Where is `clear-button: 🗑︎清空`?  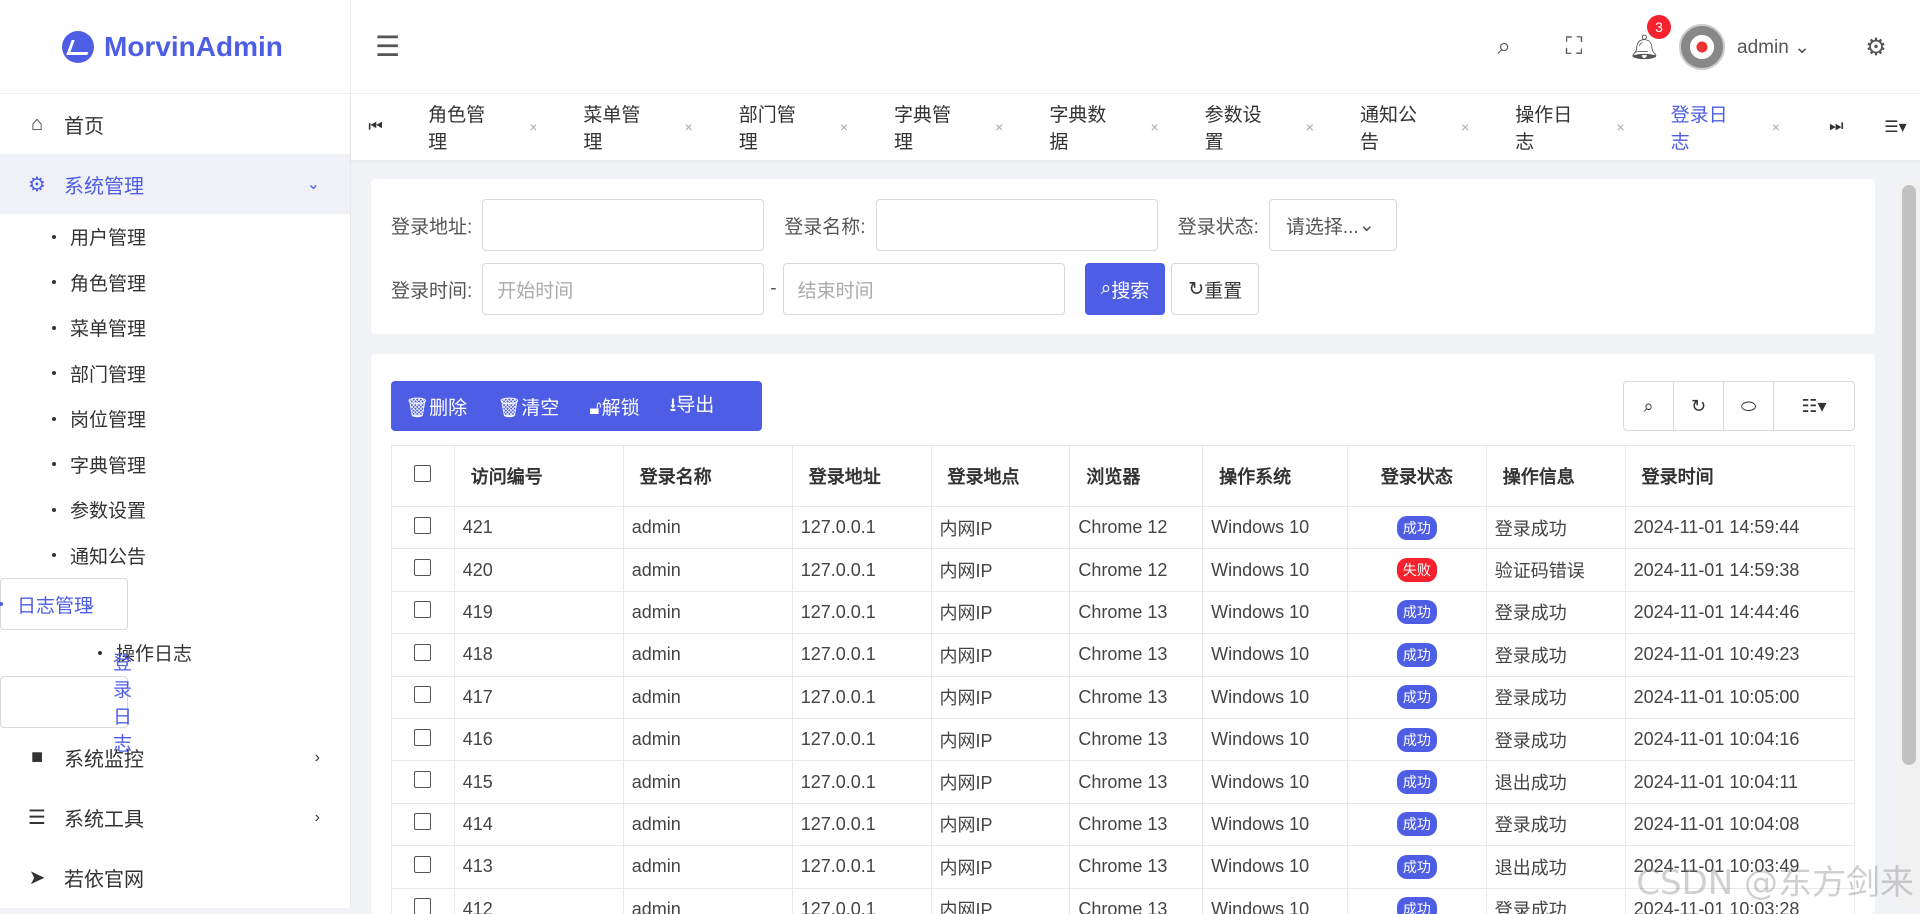 clear-button: 🗑︎清空 is located at coordinates (528, 406).